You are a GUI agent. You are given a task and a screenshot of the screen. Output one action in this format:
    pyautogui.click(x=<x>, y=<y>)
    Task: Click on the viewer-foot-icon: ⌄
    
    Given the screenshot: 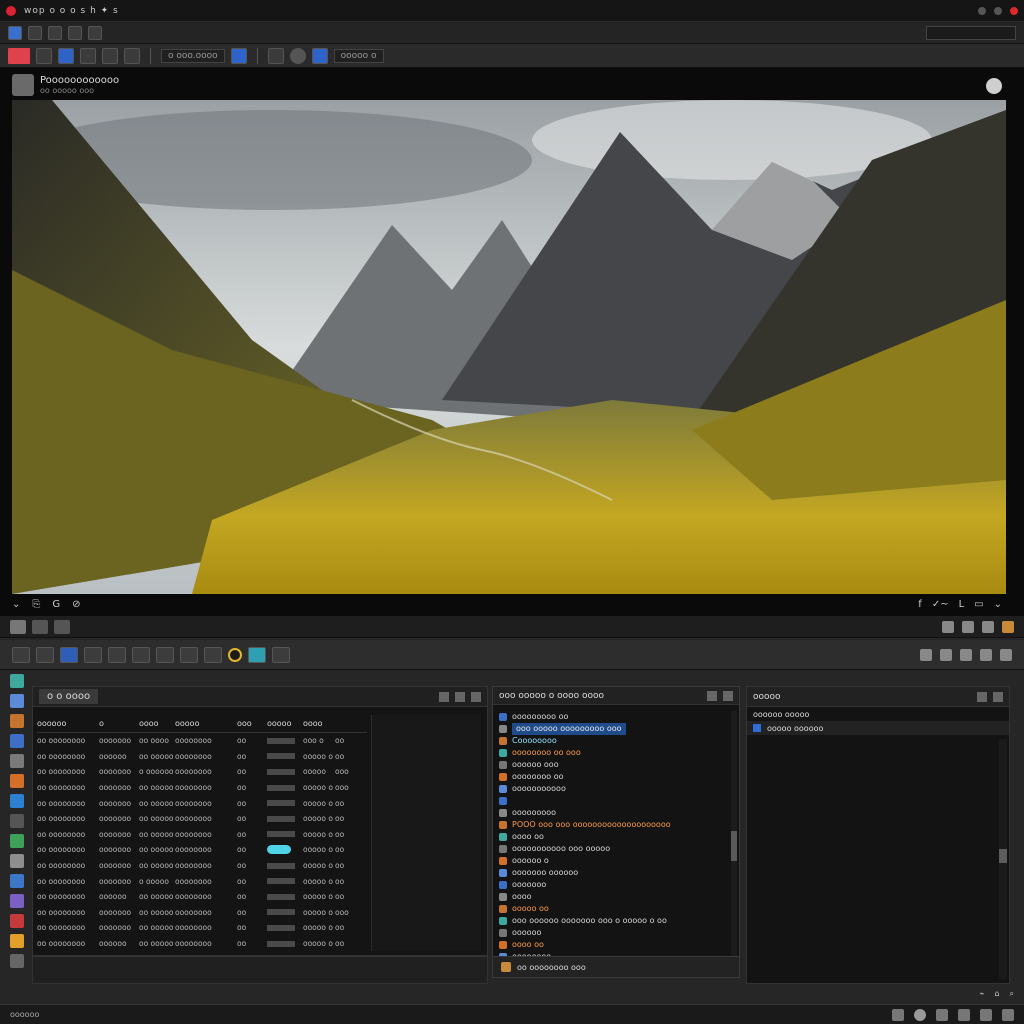 What is the action you would take?
    pyautogui.click(x=16, y=604)
    